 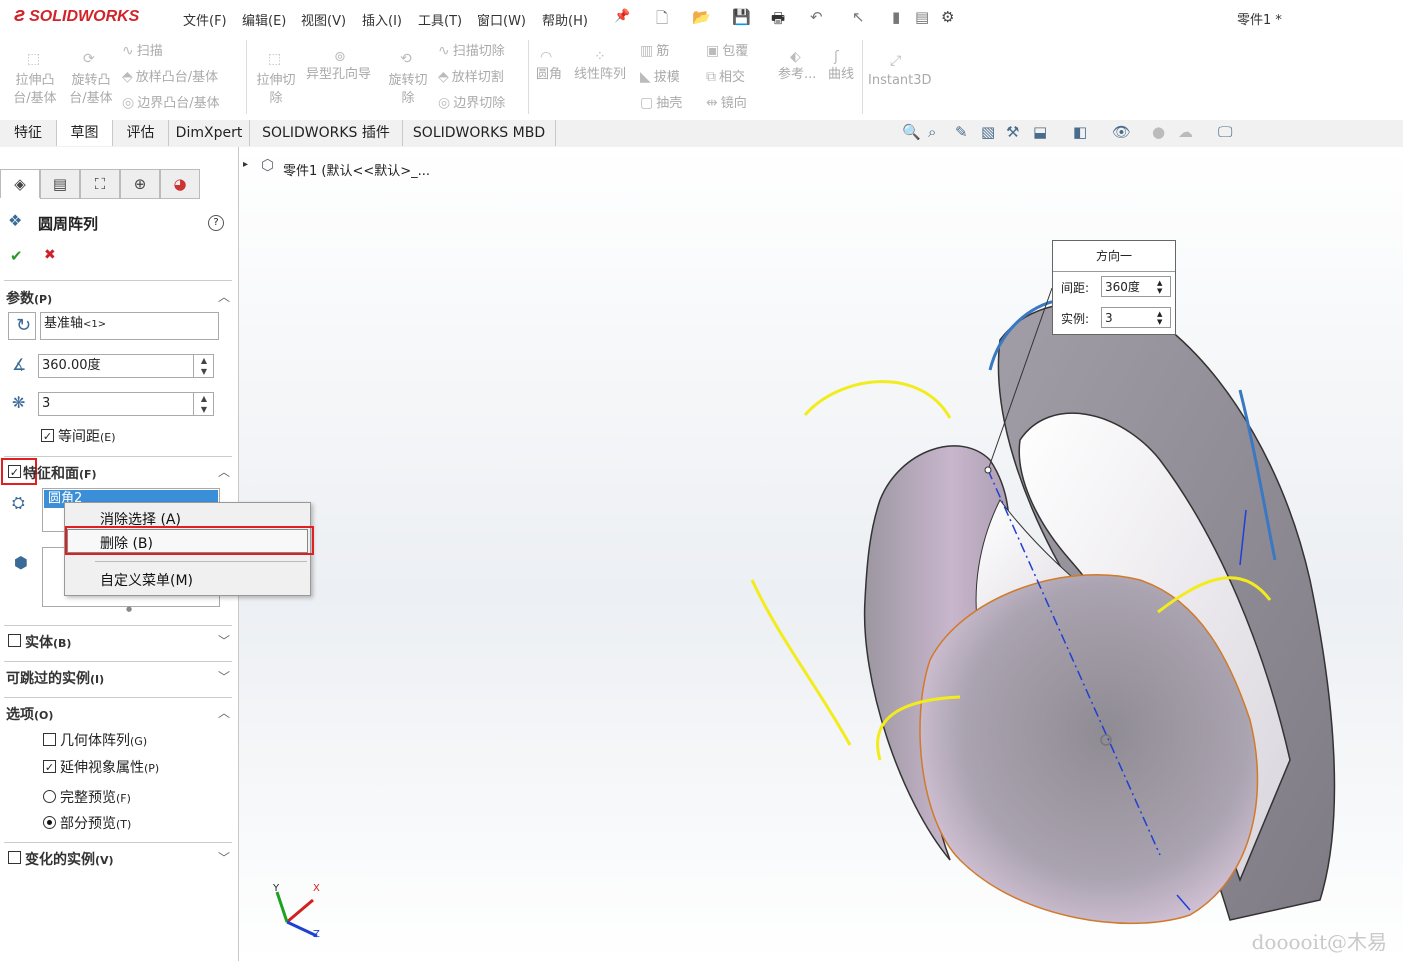 What do you see at coordinates (1080, 132) in the screenshot?
I see `display-style-icon: ◧` at bounding box center [1080, 132].